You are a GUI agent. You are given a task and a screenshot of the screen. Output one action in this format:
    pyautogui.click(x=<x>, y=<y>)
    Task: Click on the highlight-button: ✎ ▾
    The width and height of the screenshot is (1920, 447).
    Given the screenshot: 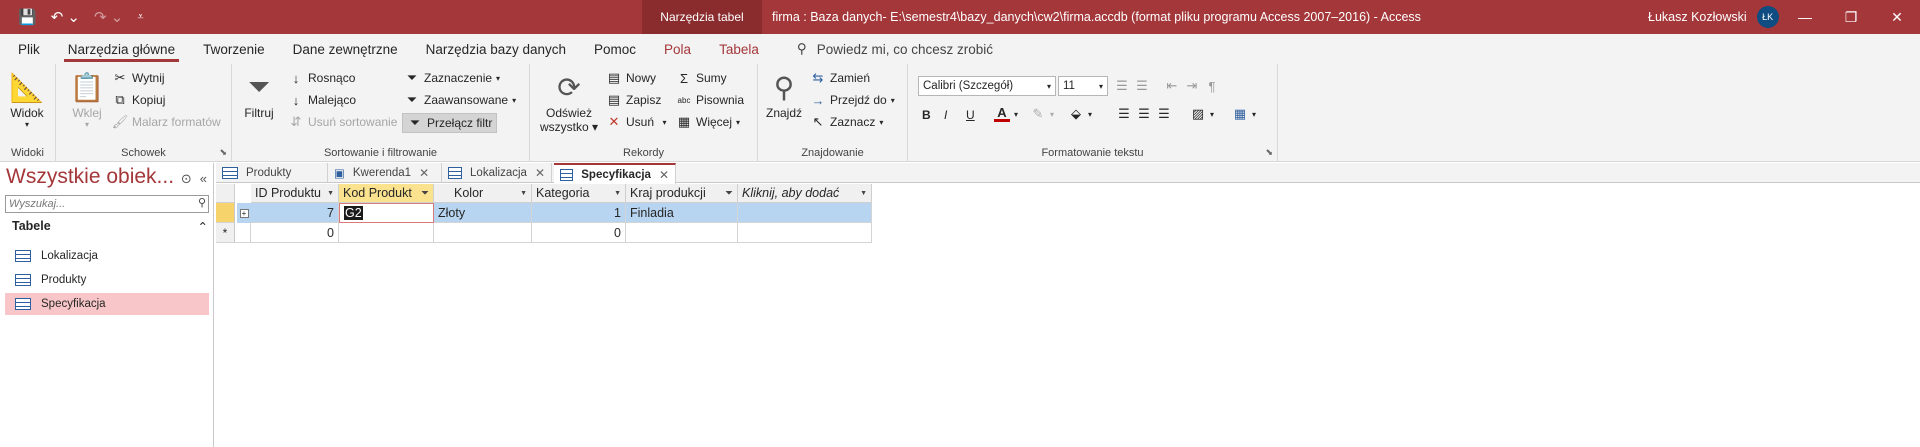 What is the action you would take?
    pyautogui.click(x=1042, y=114)
    